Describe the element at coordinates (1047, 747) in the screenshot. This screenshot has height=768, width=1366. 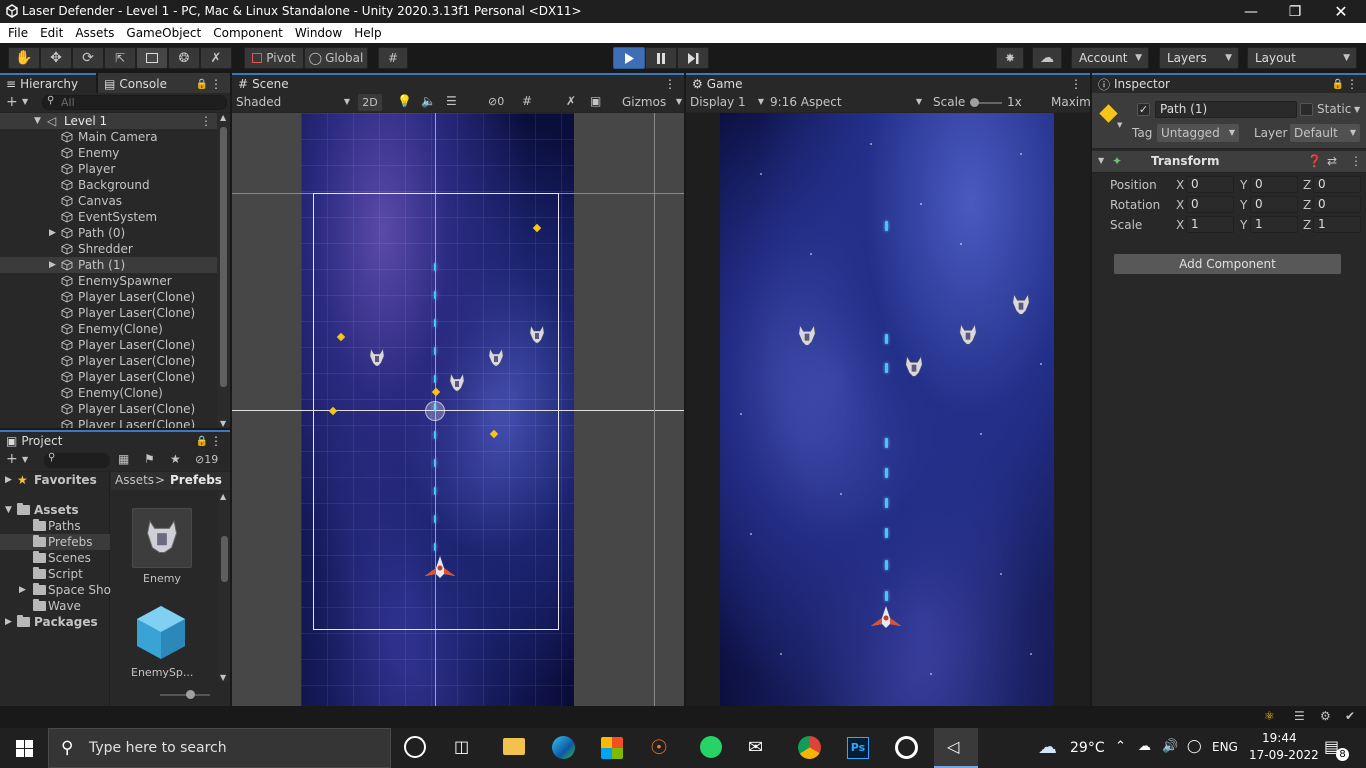
I see `weather-cloud-icon: ☁` at that location.